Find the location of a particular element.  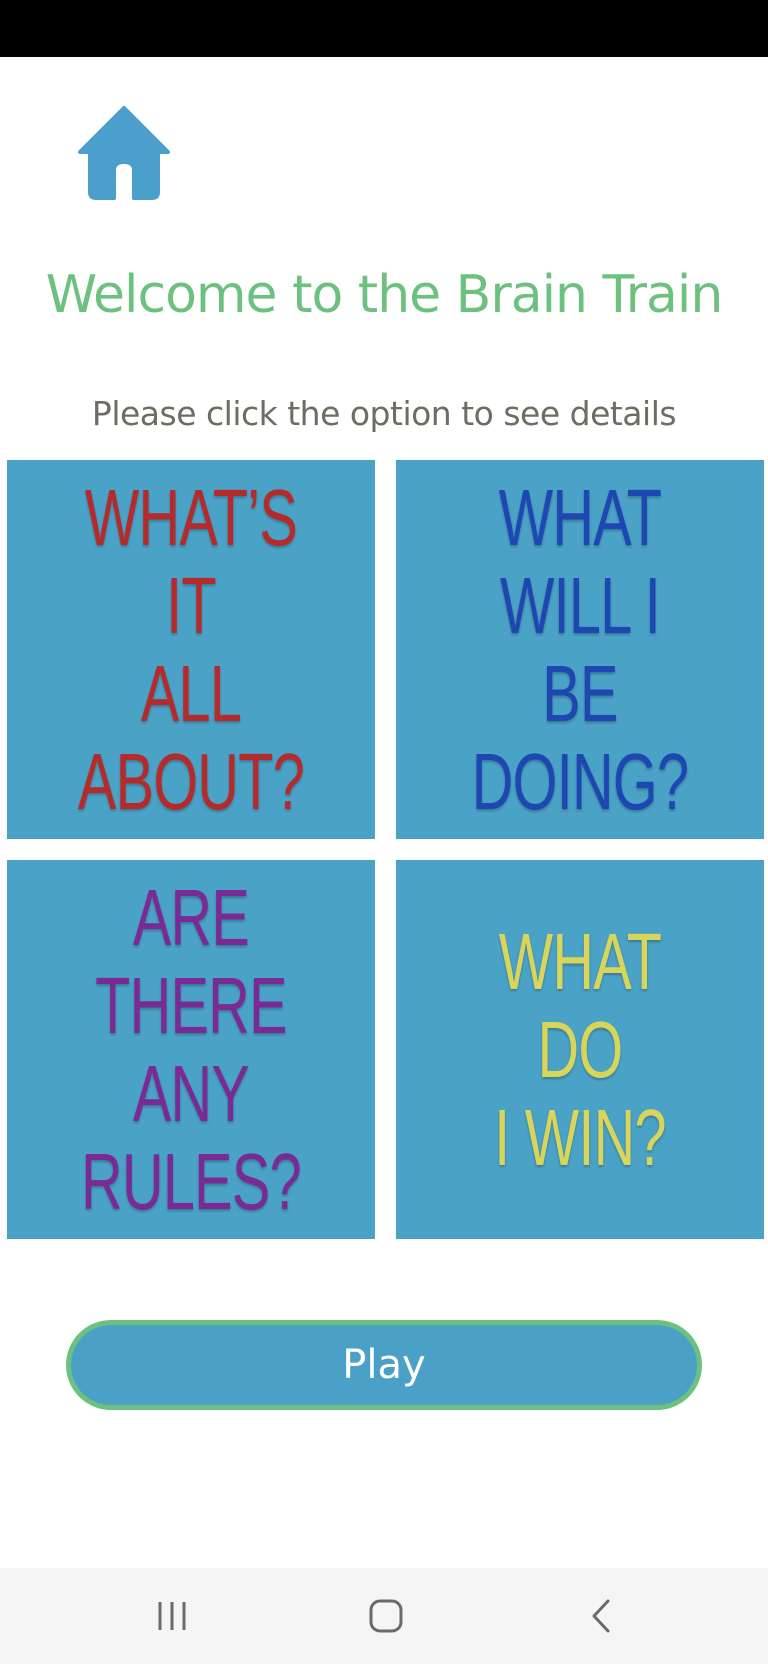

navigation-bar is located at coordinates (384, 1616).